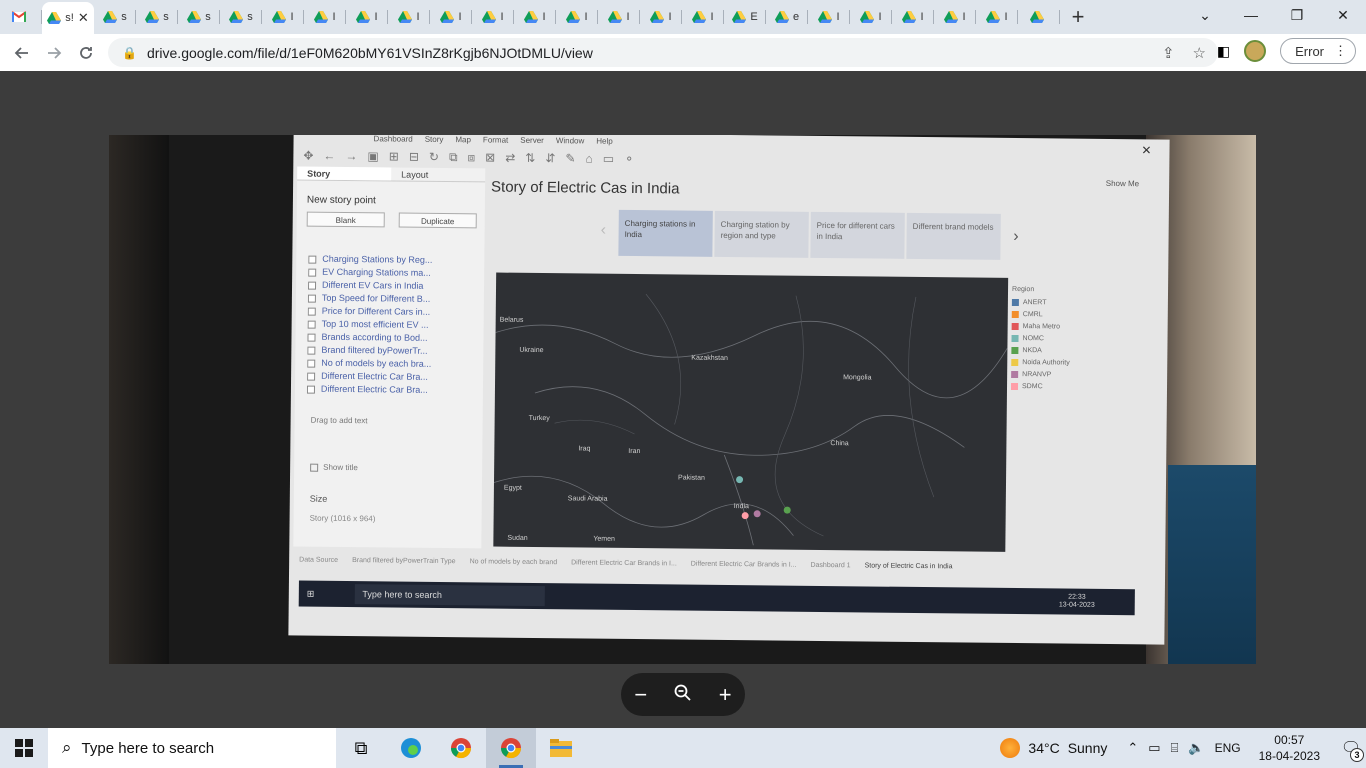  I want to click on tab-22: I, so click(955, 17).